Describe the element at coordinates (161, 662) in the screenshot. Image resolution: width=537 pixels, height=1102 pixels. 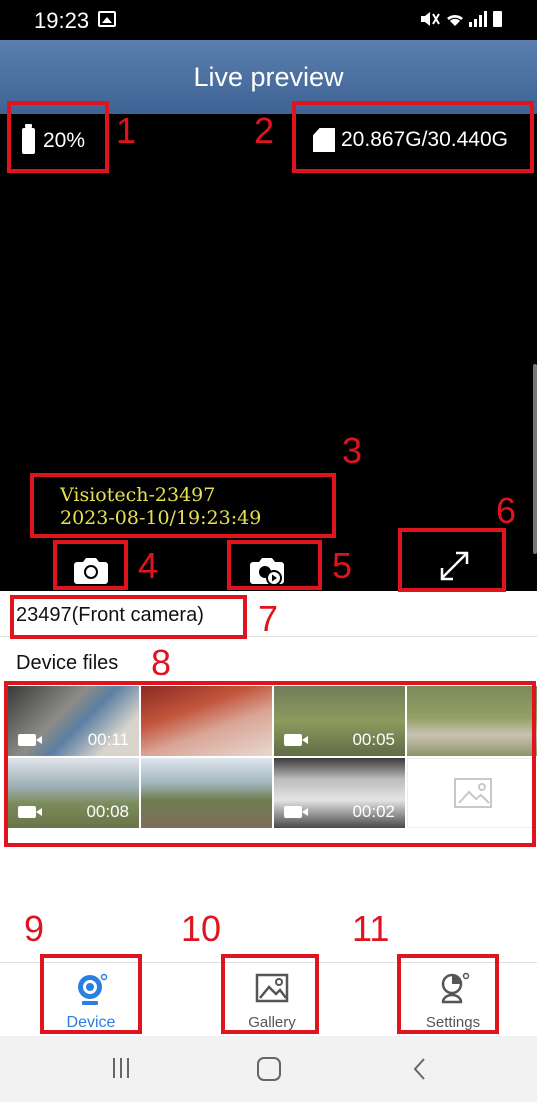
I see `annotation-number: 8` at that location.